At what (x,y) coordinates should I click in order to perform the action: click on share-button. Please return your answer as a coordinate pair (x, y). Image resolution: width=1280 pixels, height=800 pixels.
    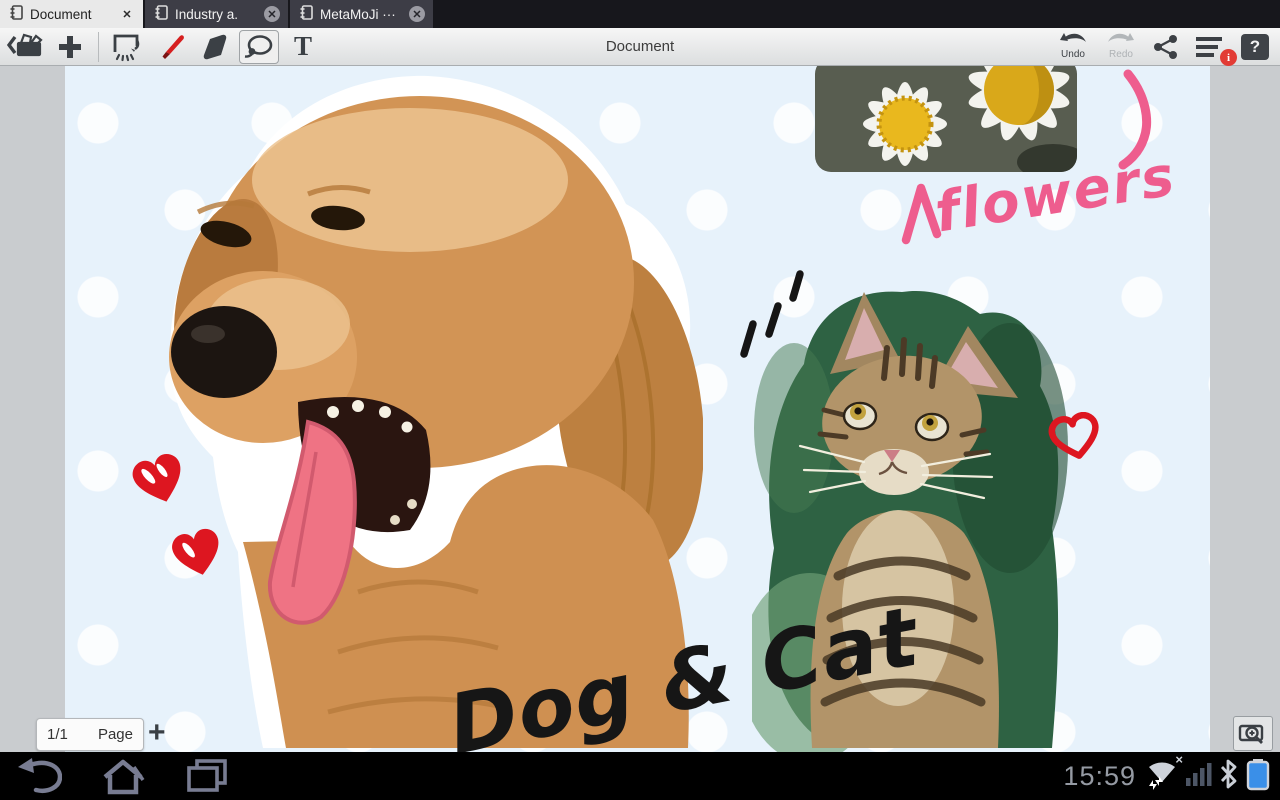
    Looking at the image, I should click on (1166, 47).